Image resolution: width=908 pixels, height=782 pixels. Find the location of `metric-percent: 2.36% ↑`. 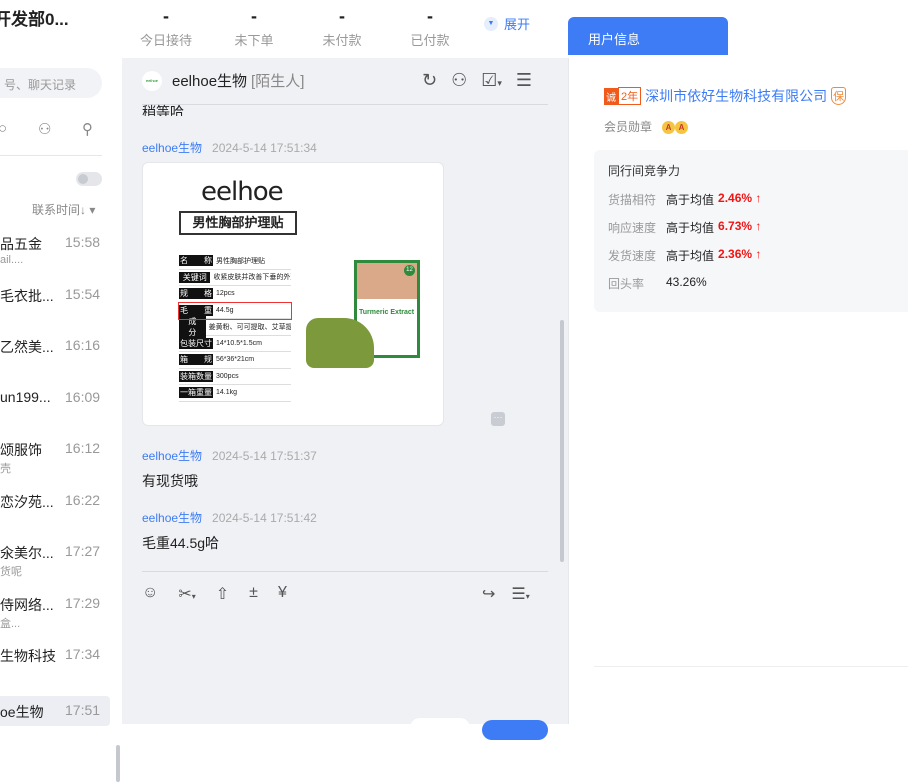

metric-percent: 2.36% ↑ is located at coordinates (740, 254).